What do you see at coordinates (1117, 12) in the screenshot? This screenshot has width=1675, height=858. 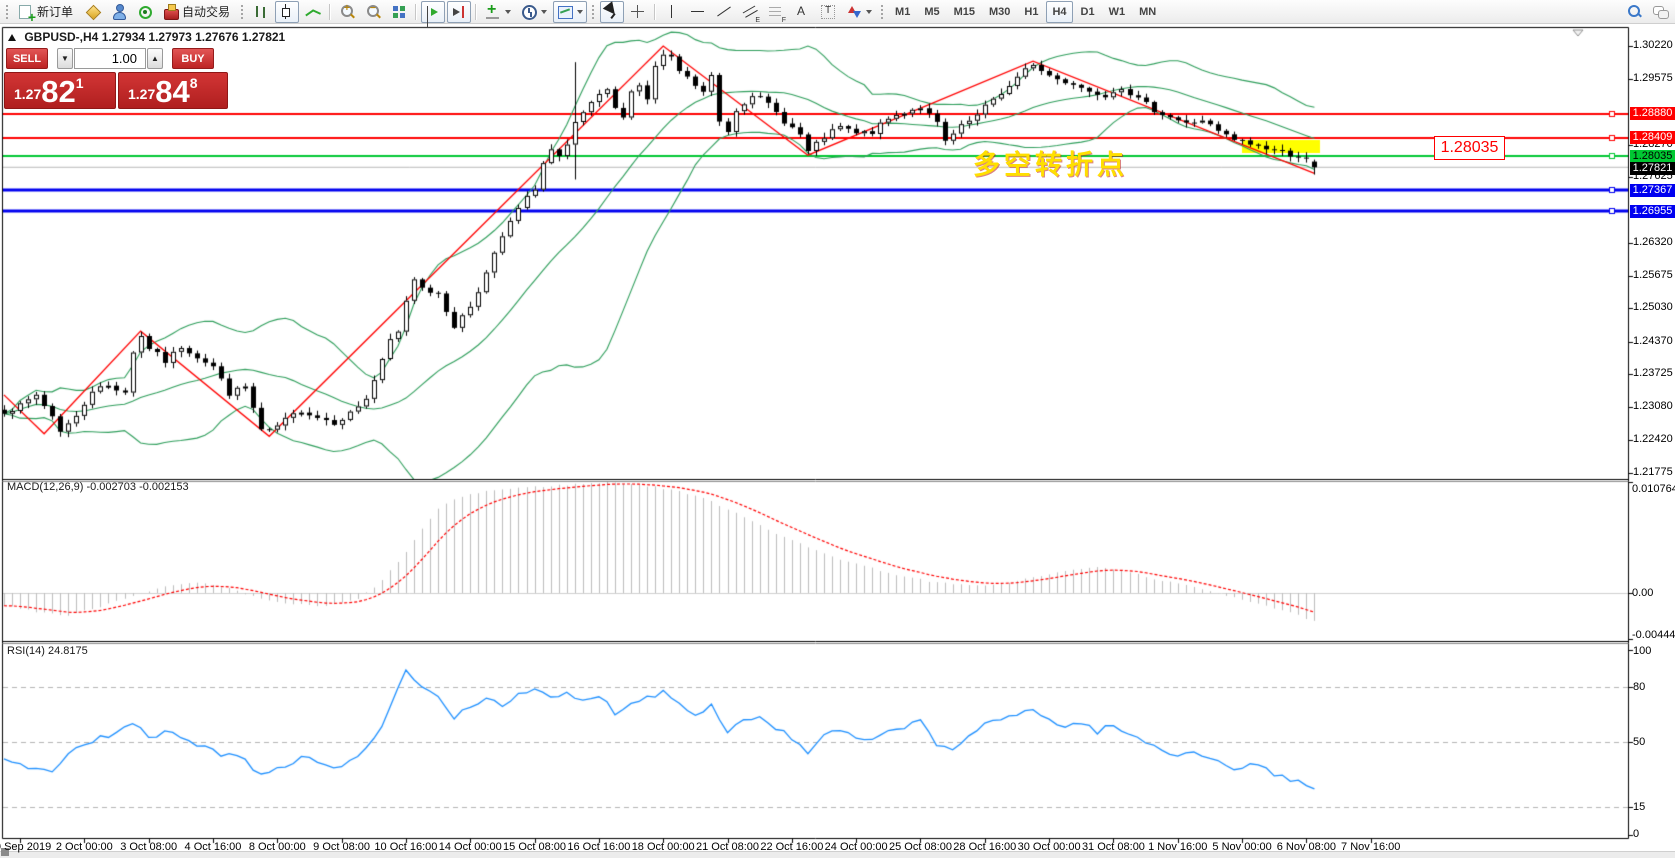 I see `timeframe-w1-button: W1` at bounding box center [1117, 12].